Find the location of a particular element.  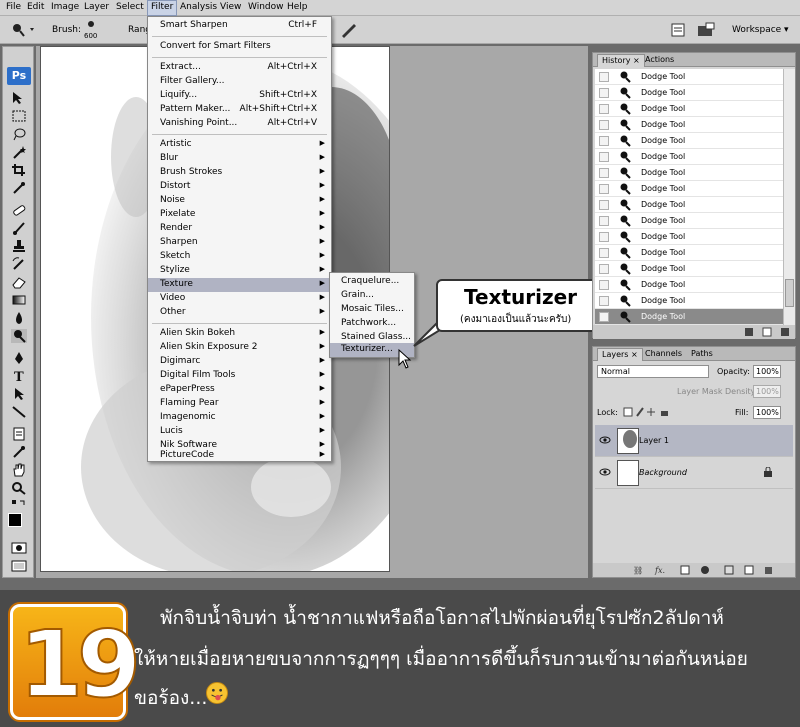

path-selection-icon is located at coordinates (19, 394).